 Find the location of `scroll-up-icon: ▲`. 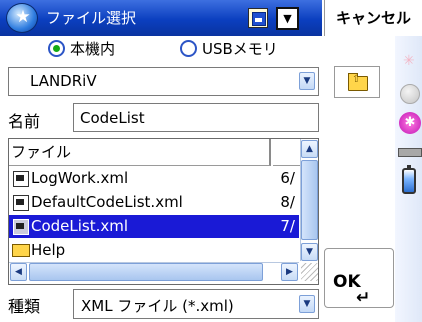

scroll-up-icon: ▲ is located at coordinates (309, 149).